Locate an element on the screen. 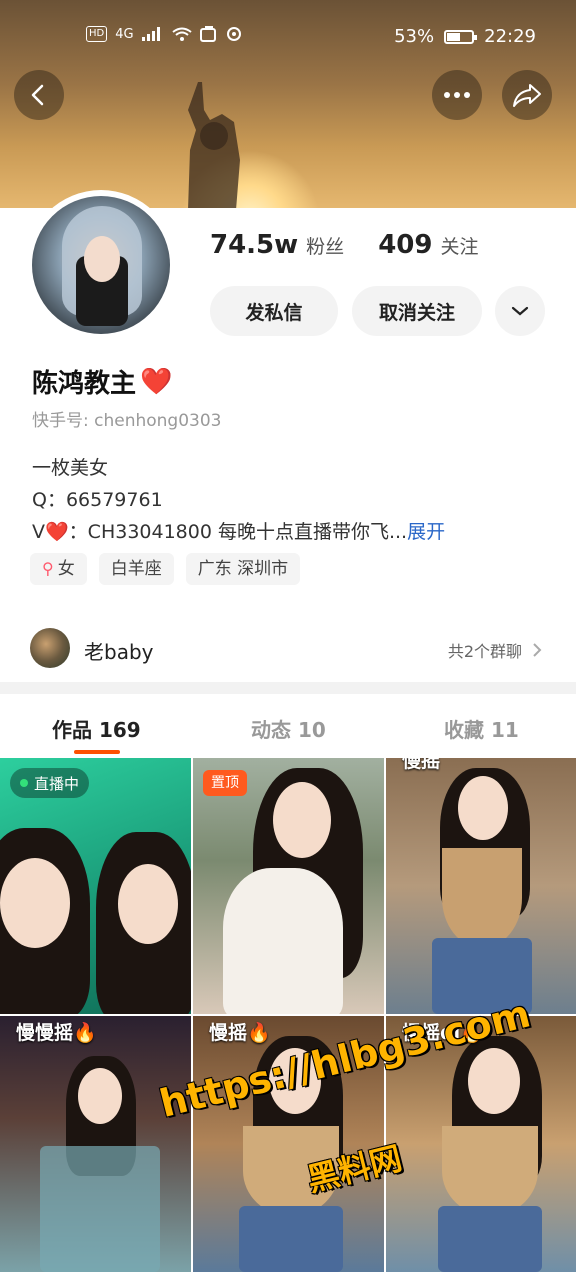 The image size is (576, 1280). tab-favorites: 收藏 11 is located at coordinates (481, 728).